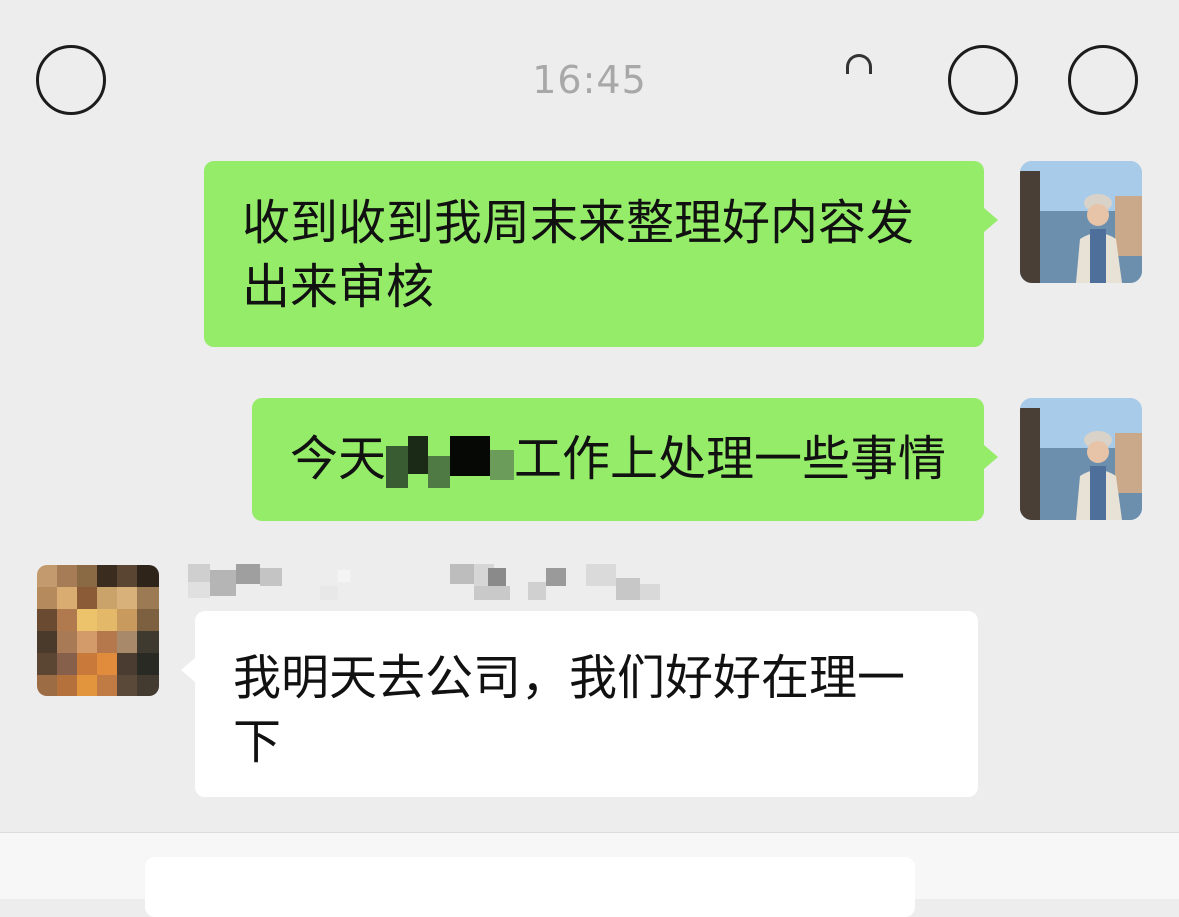  What do you see at coordinates (530, 887) in the screenshot?
I see `message-input` at bounding box center [530, 887].